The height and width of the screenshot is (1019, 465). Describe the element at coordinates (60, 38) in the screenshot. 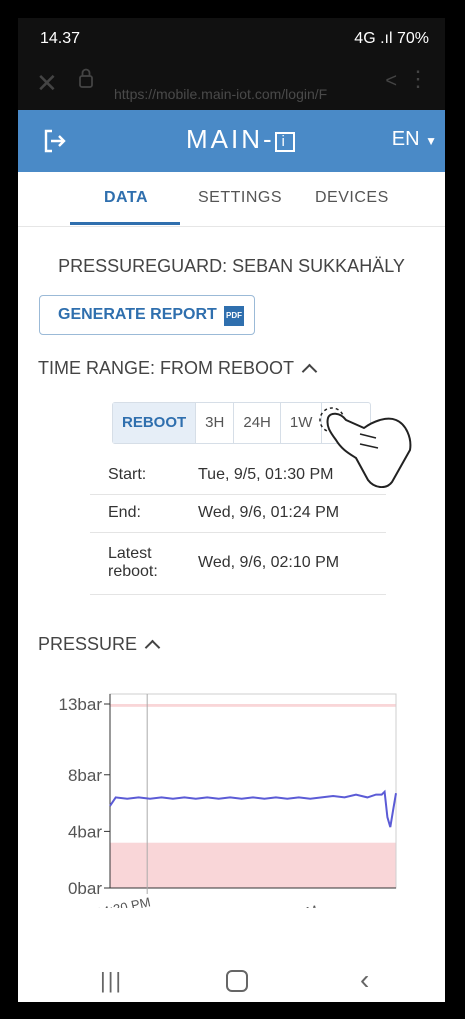

I see `status-time: 14.37` at that location.